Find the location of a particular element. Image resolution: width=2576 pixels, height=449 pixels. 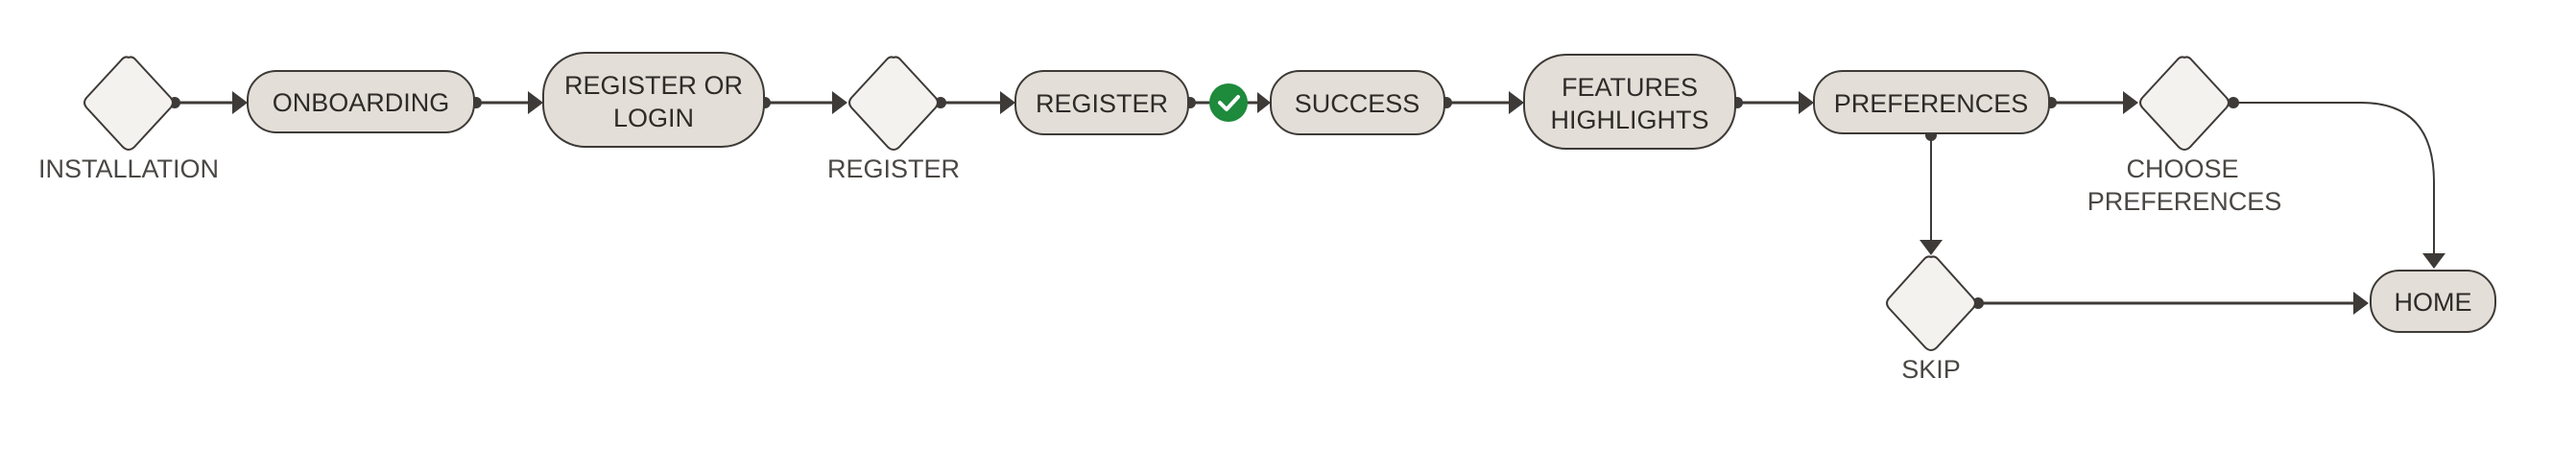

node-register-or-login: REGISTER OR LOGIN is located at coordinates (653, 100).